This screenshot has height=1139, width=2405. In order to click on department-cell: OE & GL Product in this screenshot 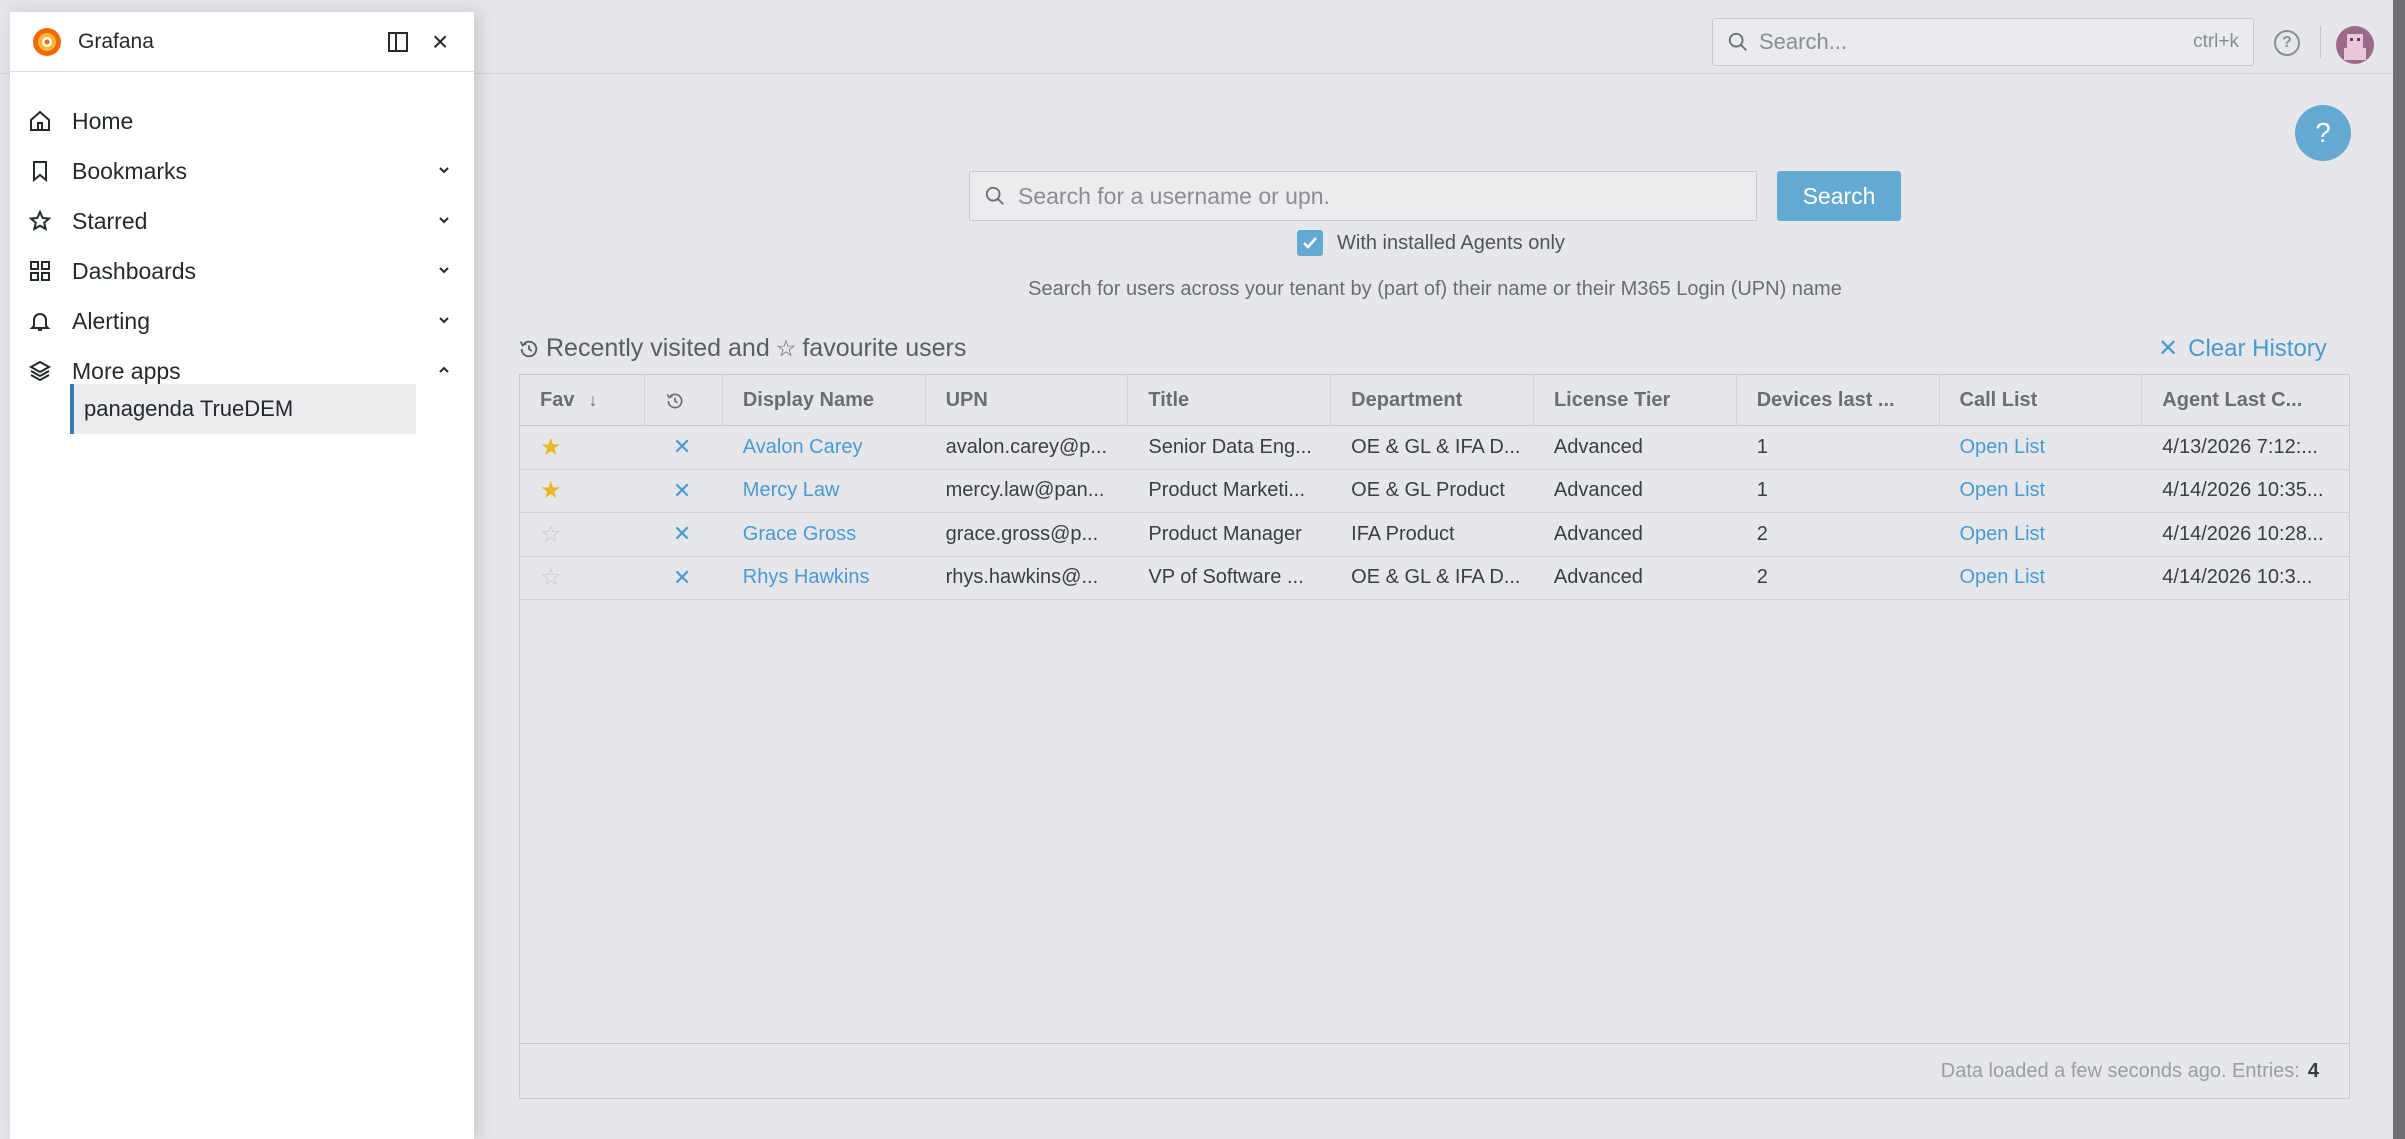, I will do `click(1428, 490)`.